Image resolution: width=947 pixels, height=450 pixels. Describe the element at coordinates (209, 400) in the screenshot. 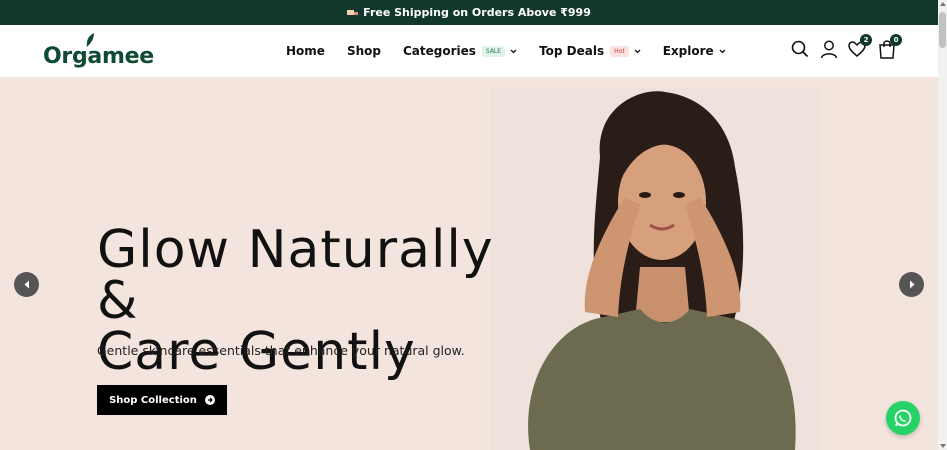

I see `arrow-circle-right-icon` at that location.